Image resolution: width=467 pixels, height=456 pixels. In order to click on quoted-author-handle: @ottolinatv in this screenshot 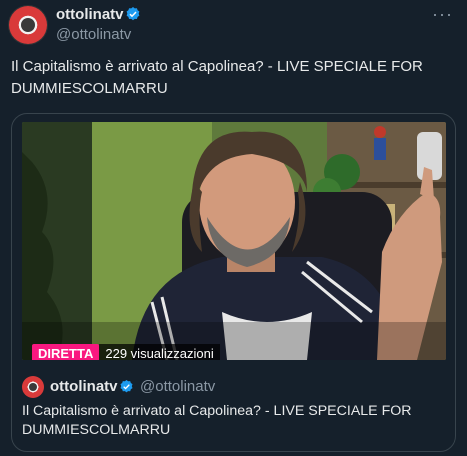, I will do `click(177, 386)`.